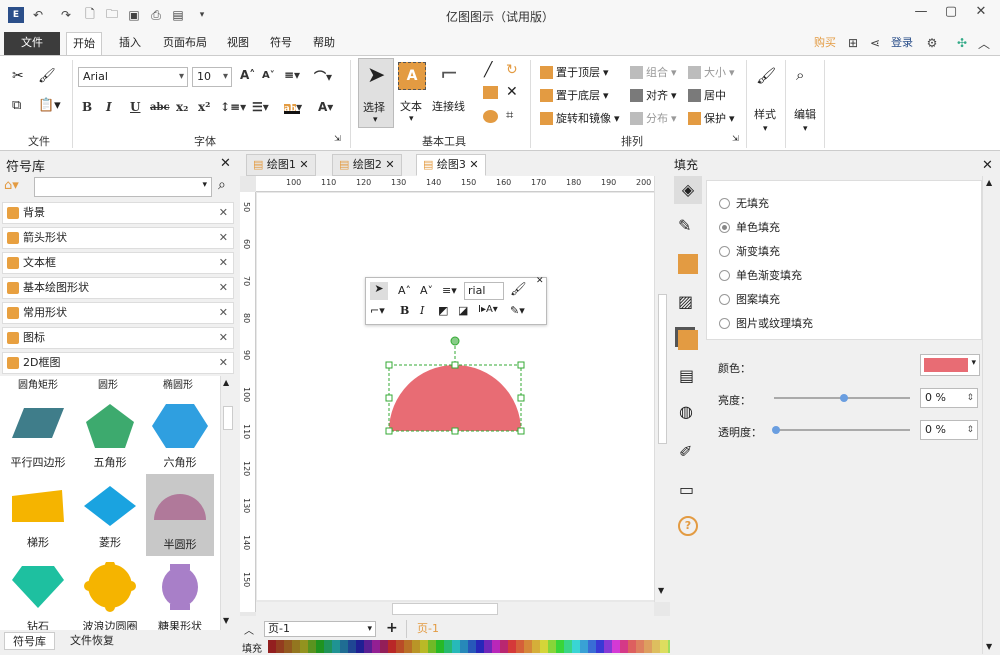 Image resolution: width=1000 pixels, height=655 pixels. What do you see at coordinates (110, 515) in the screenshot?
I see `shape-diamond: 菱形` at bounding box center [110, 515].